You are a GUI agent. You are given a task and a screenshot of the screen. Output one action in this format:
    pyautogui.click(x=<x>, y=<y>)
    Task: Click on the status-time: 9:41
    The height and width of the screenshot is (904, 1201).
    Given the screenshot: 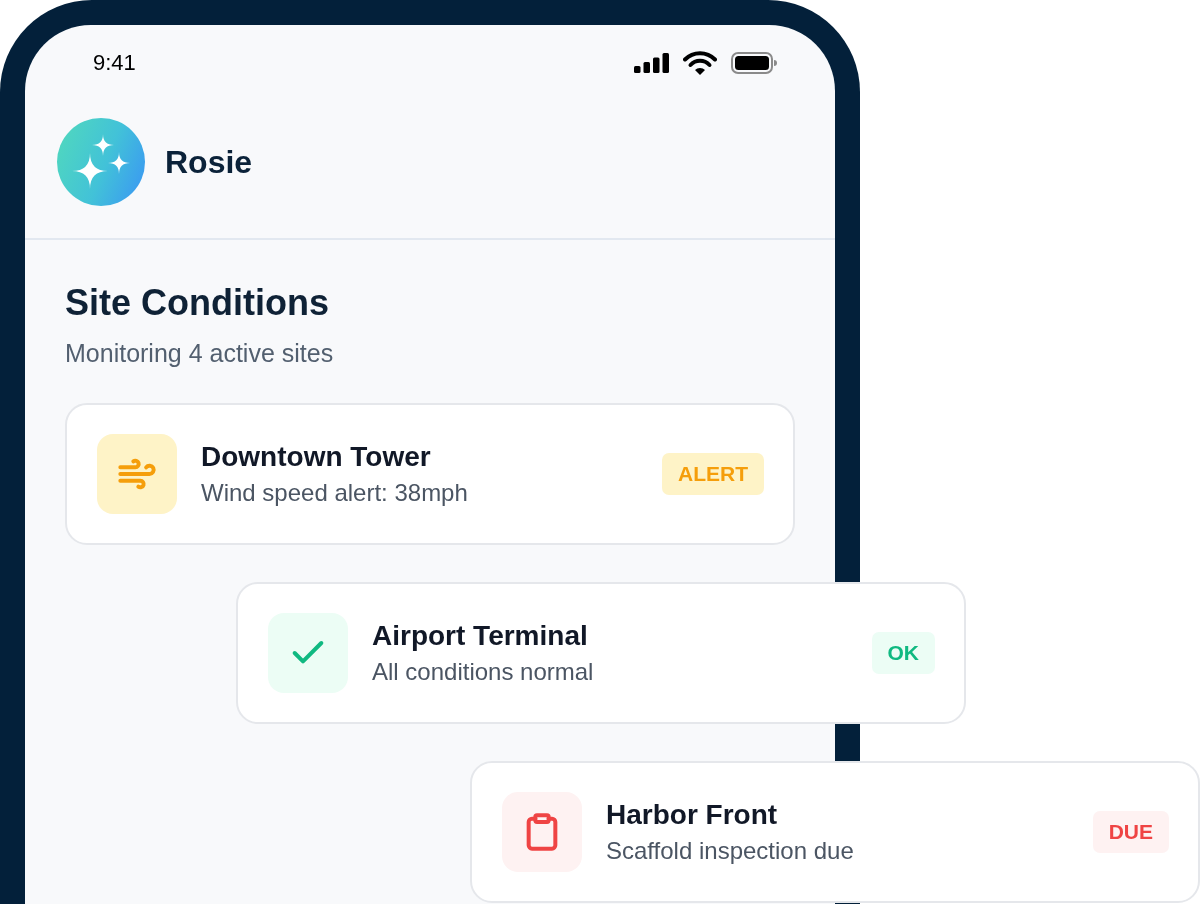 What is the action you would take?
    pyautogui.click(x=114, y=63)
    